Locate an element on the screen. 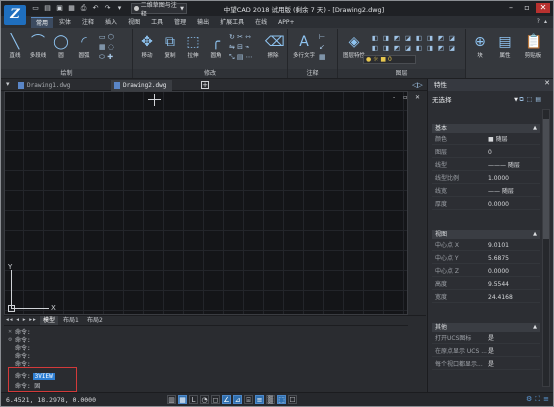 Image resolution: width=554 pixels, height=407 pixels. circle-button: ◯ 圆 is located at coordinates (61, 46).